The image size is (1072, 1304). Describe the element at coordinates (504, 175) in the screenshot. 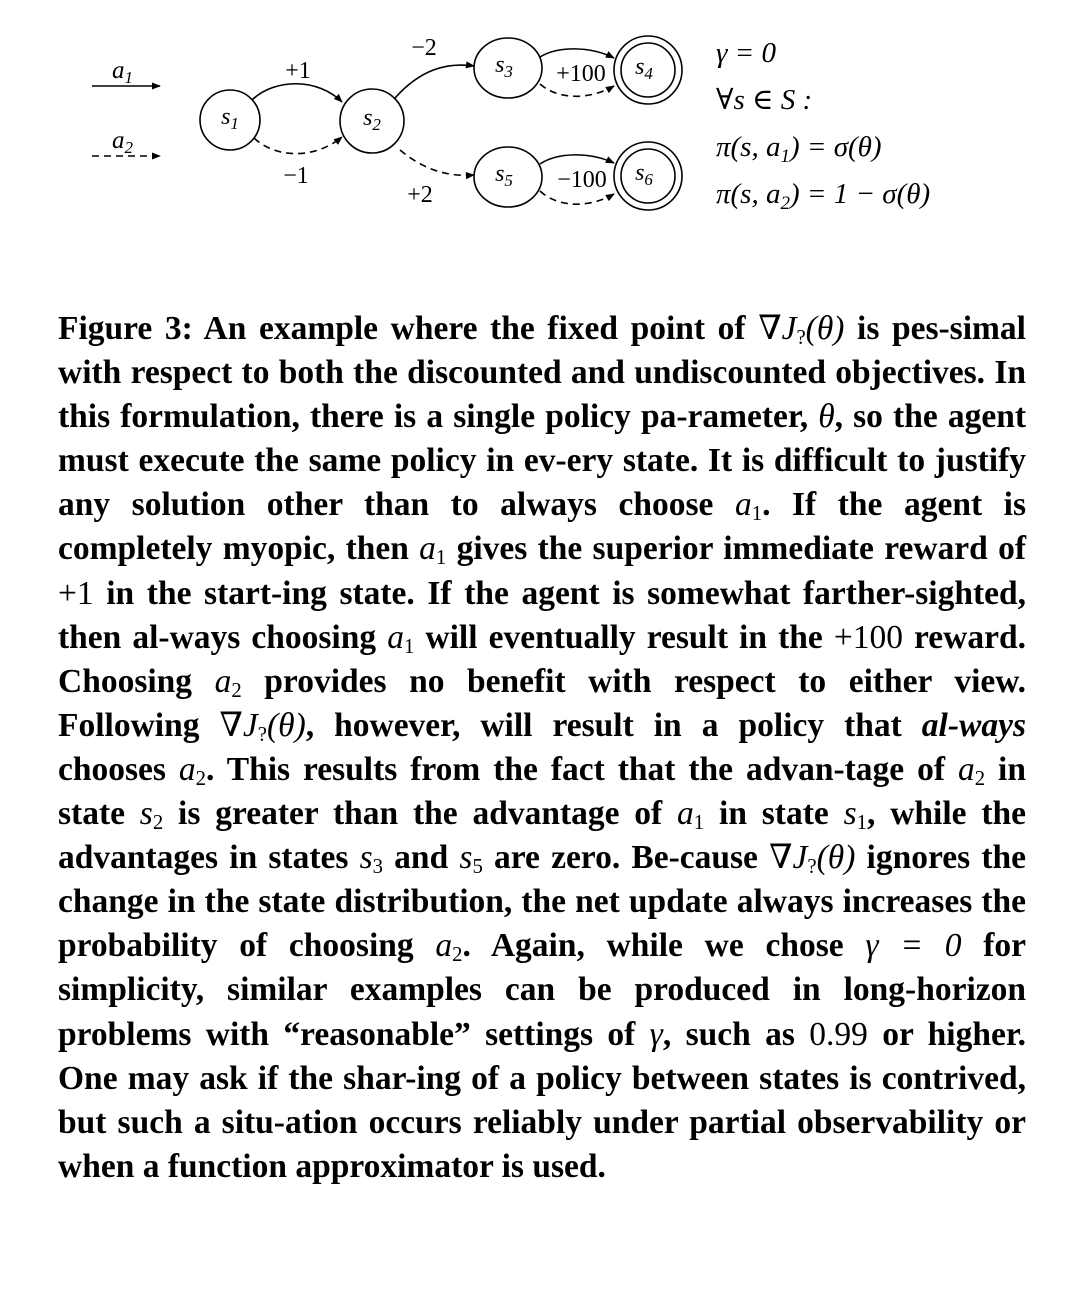

I see `svg-text: s5` at that location.